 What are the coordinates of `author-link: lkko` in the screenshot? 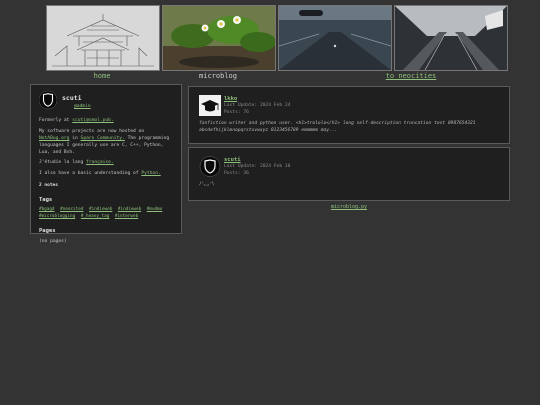 It's located at (257, 99).